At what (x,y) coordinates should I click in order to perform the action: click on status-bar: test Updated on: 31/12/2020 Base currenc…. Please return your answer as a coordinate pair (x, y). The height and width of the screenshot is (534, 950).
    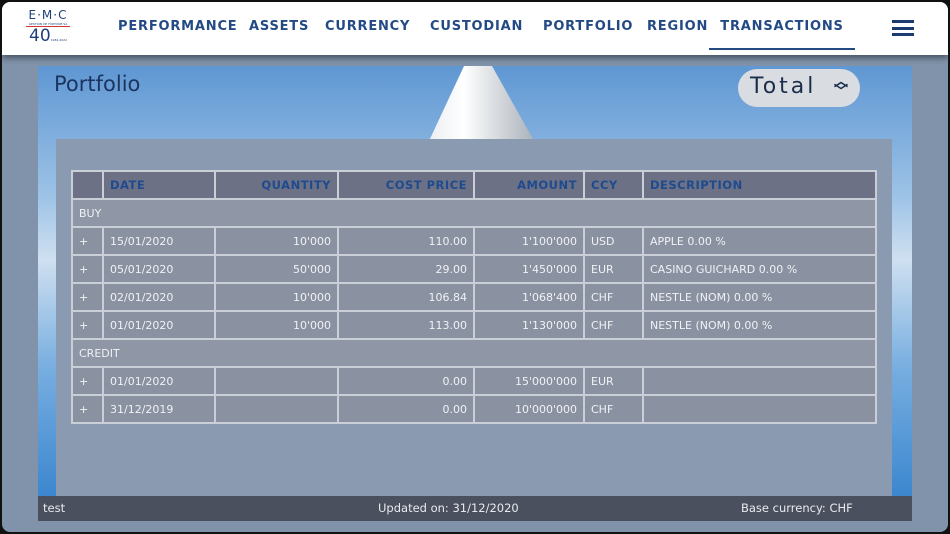
    Looking at the image, I should click on (475, 508).